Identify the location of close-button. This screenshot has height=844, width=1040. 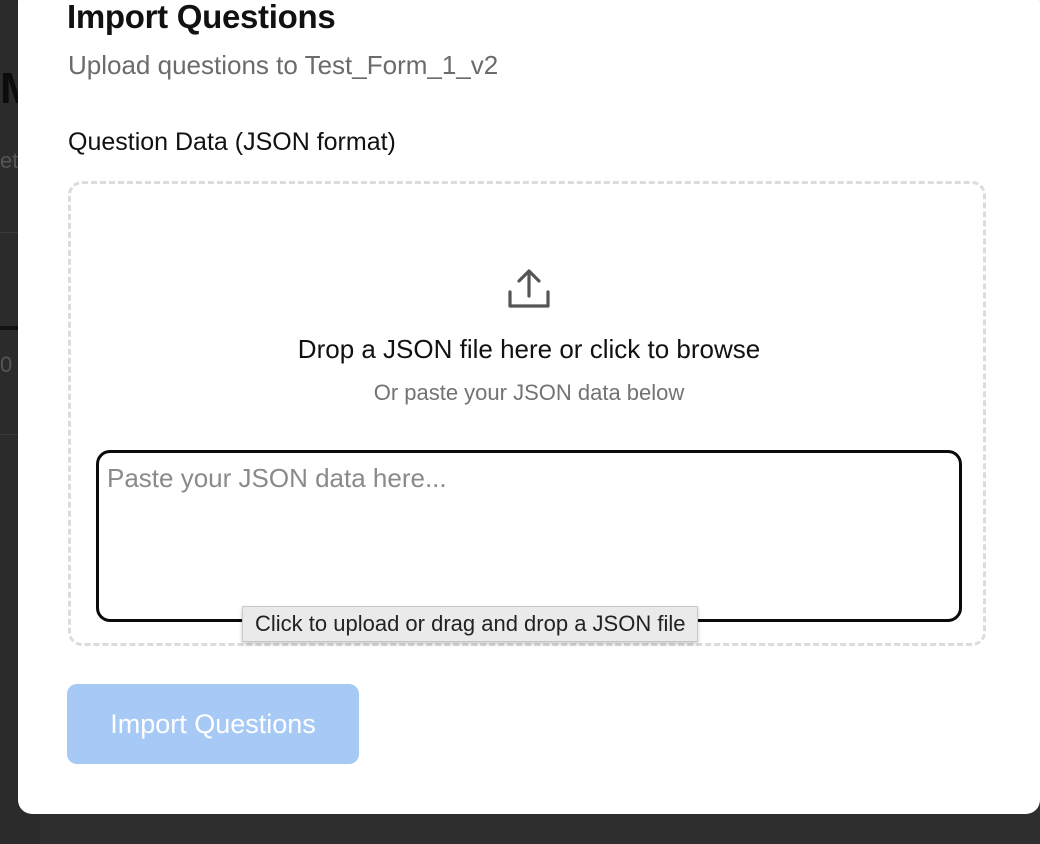
(1009, 4).